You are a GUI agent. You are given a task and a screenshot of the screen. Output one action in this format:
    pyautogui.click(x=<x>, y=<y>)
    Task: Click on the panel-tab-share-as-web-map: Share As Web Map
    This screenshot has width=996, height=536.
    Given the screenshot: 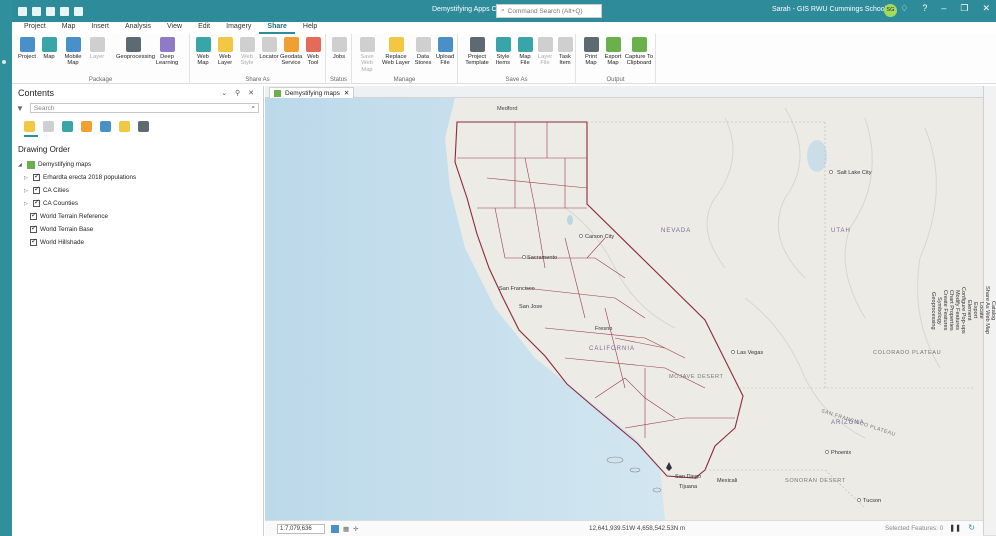 What is the action you would take?
    pyautogui.click(x=987, y=311)
    